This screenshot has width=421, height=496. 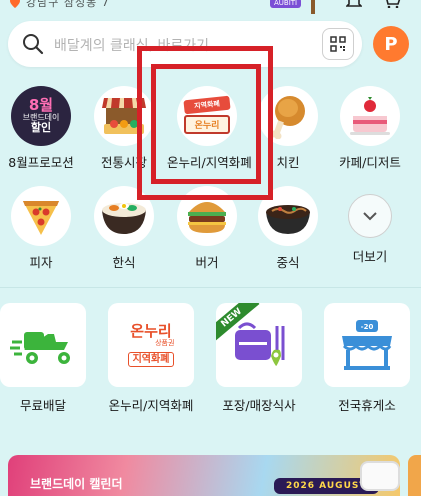 I want to click on shortcut-pickup-dinein: NEW 포장/매장식사, so click(x=259, y=358).